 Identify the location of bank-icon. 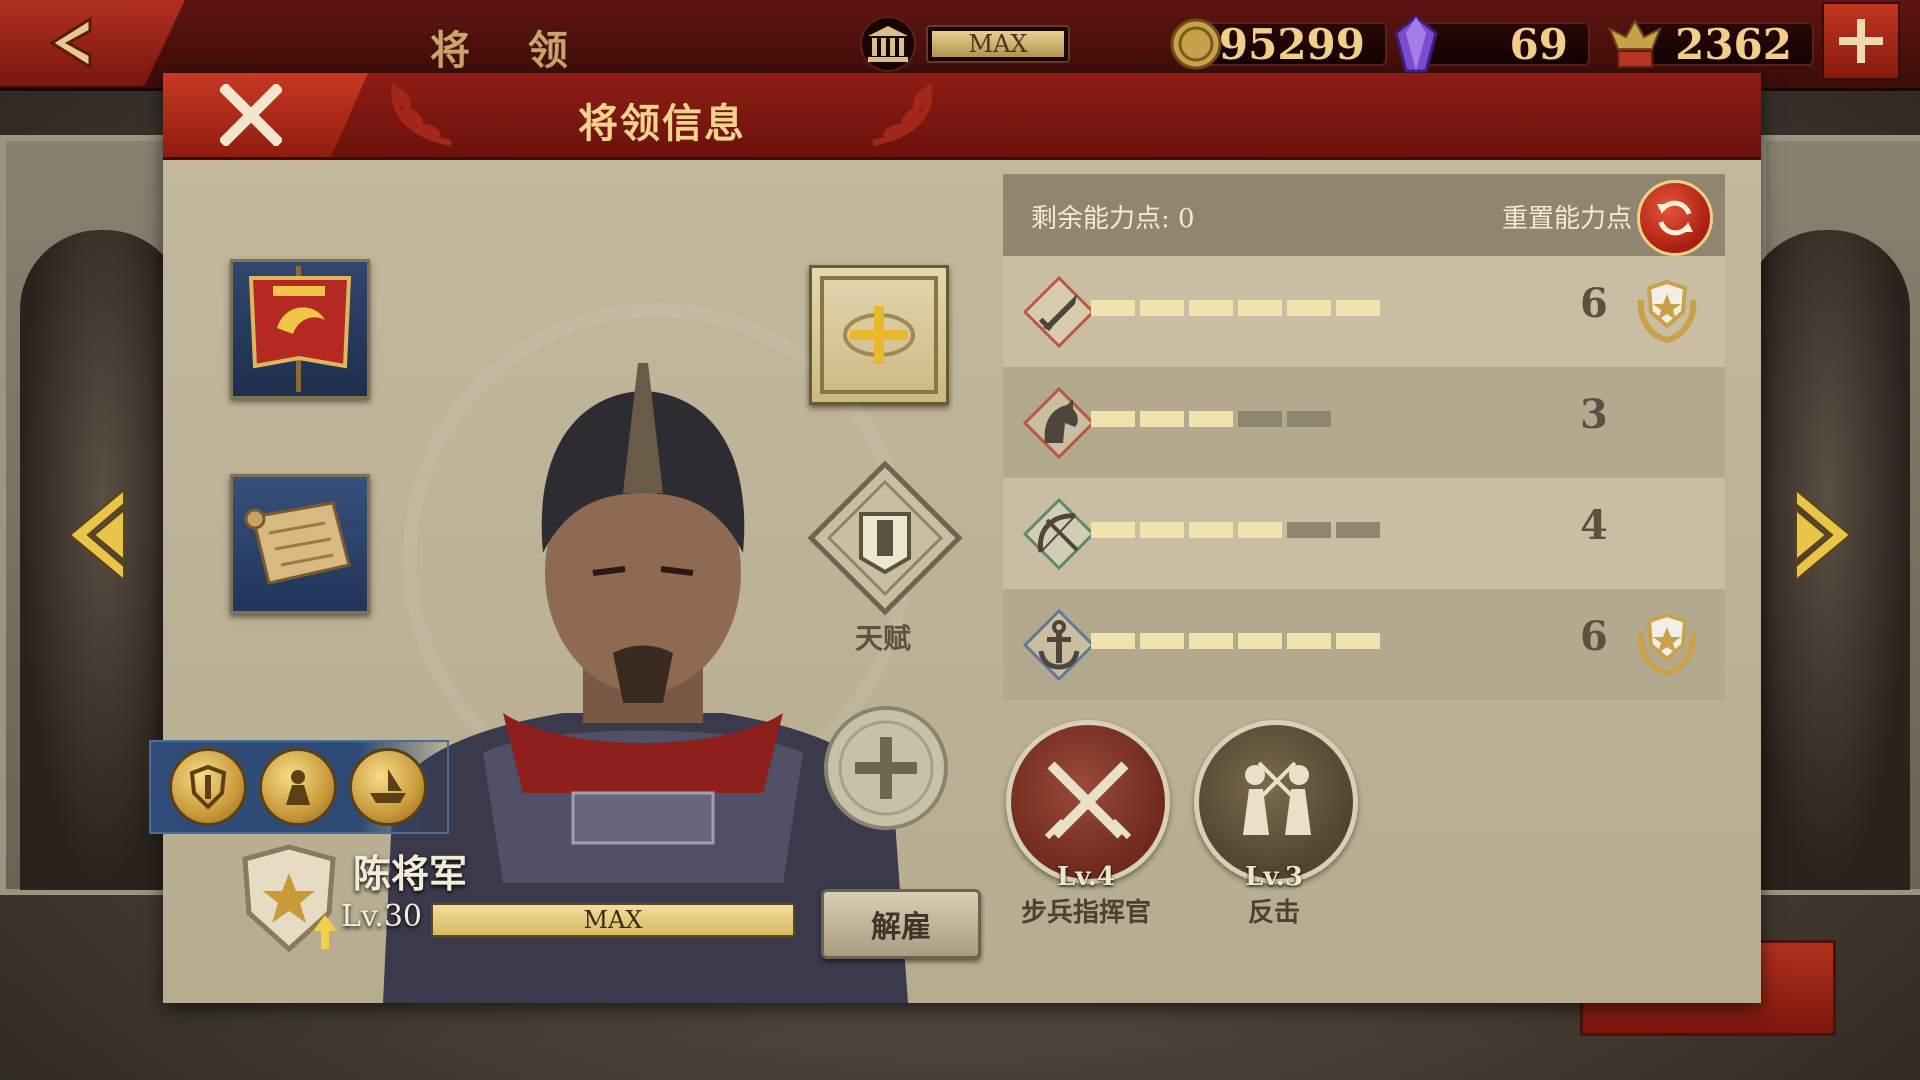
(888, 44).